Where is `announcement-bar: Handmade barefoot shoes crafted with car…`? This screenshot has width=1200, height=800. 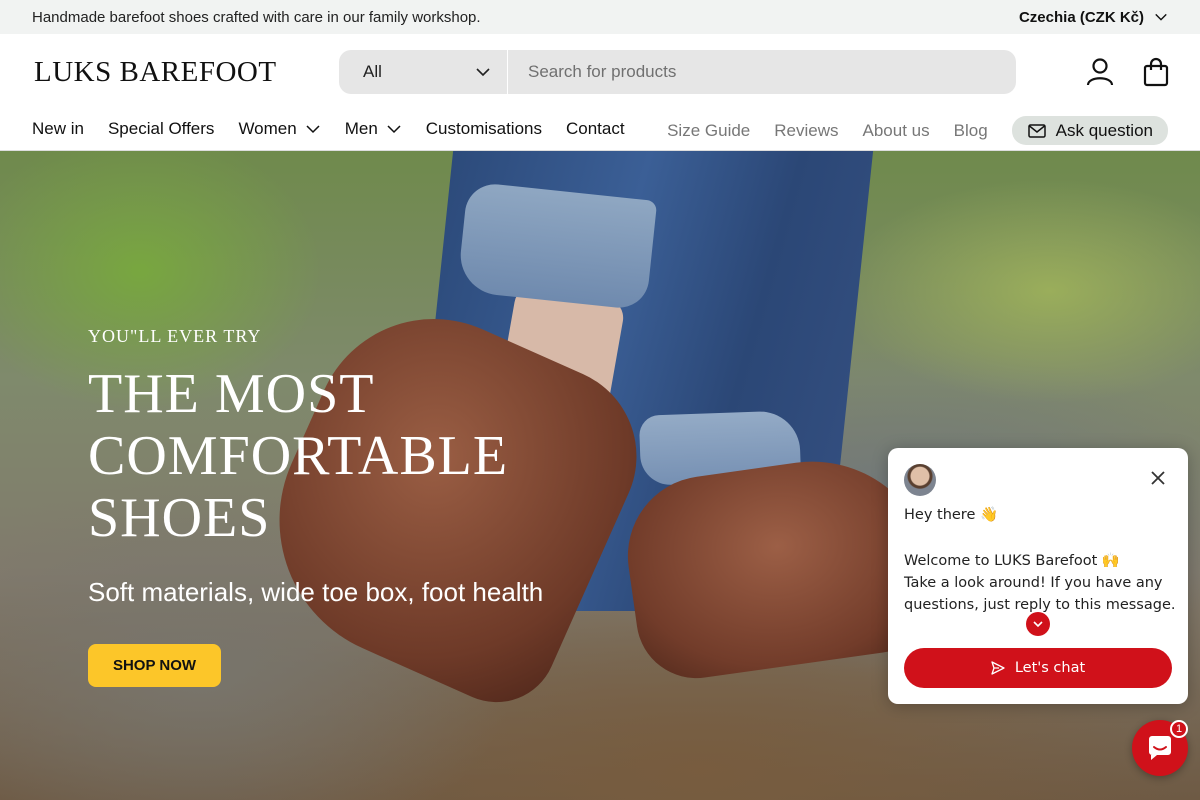
announcement-bar: Handmade barefoot shoes crafted with car… is located at coordinates (600, 17).